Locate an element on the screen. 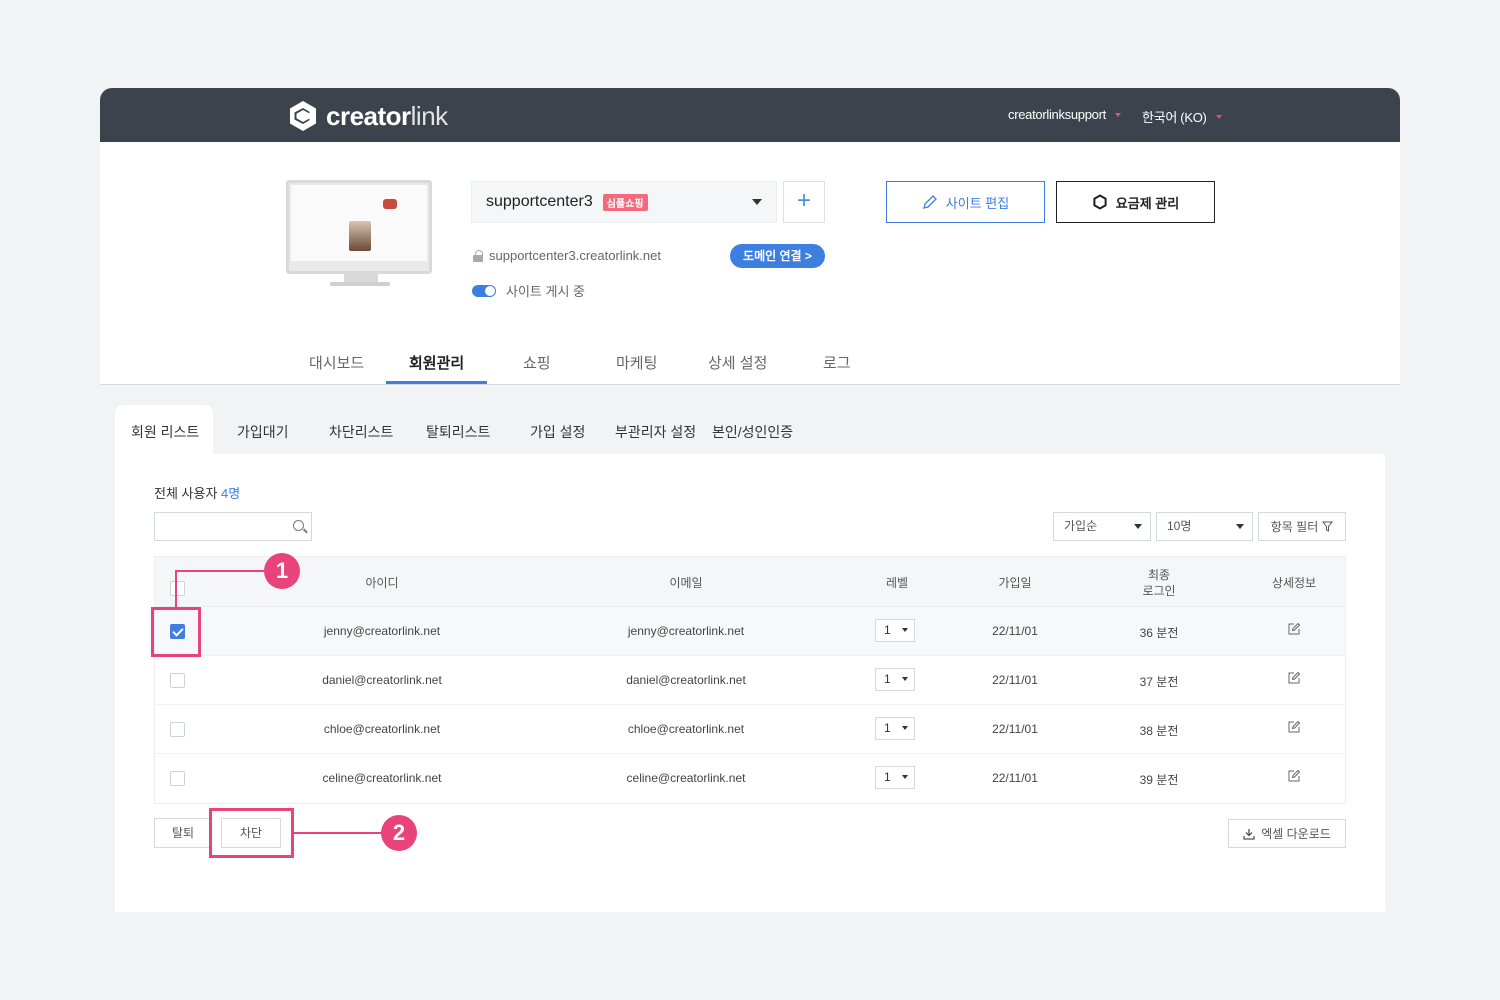  row-email: daniel@creatorlink.net is located at coordinates (686, 680).